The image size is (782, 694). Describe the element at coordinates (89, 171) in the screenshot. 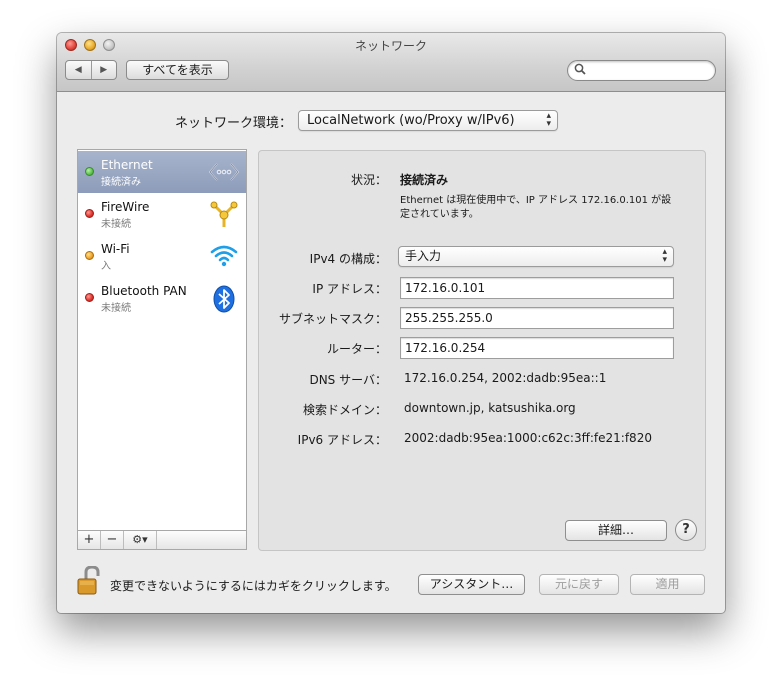

I see `status-dot-connected` at that location.